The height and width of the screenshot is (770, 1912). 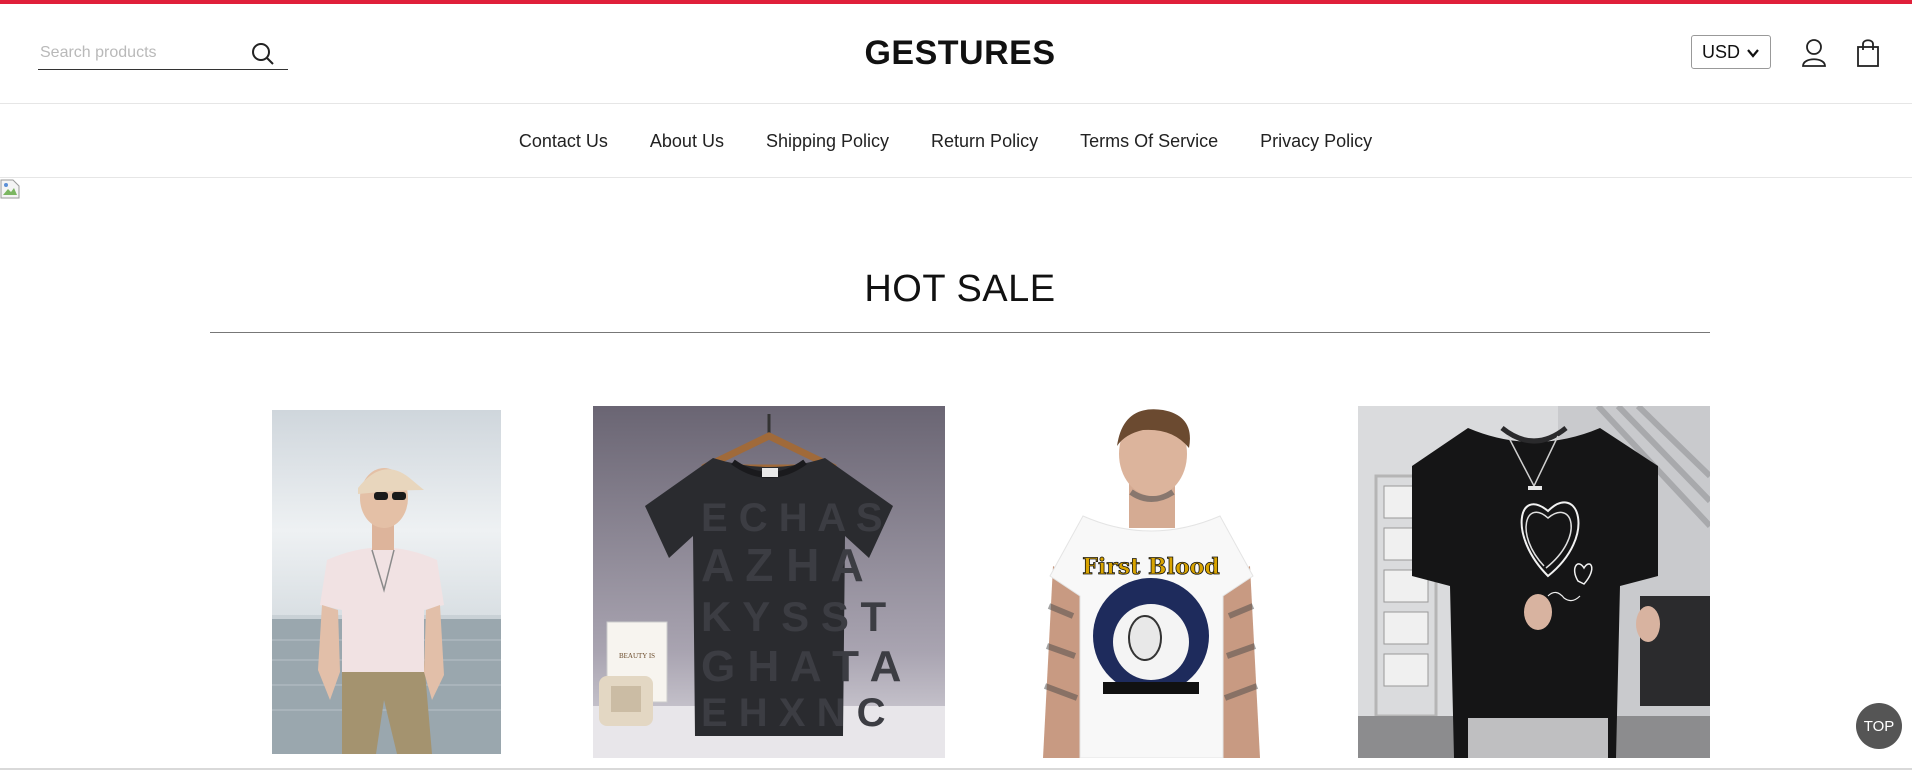 I want to click on chevron-down-icon, so click(x=1753, y=53).